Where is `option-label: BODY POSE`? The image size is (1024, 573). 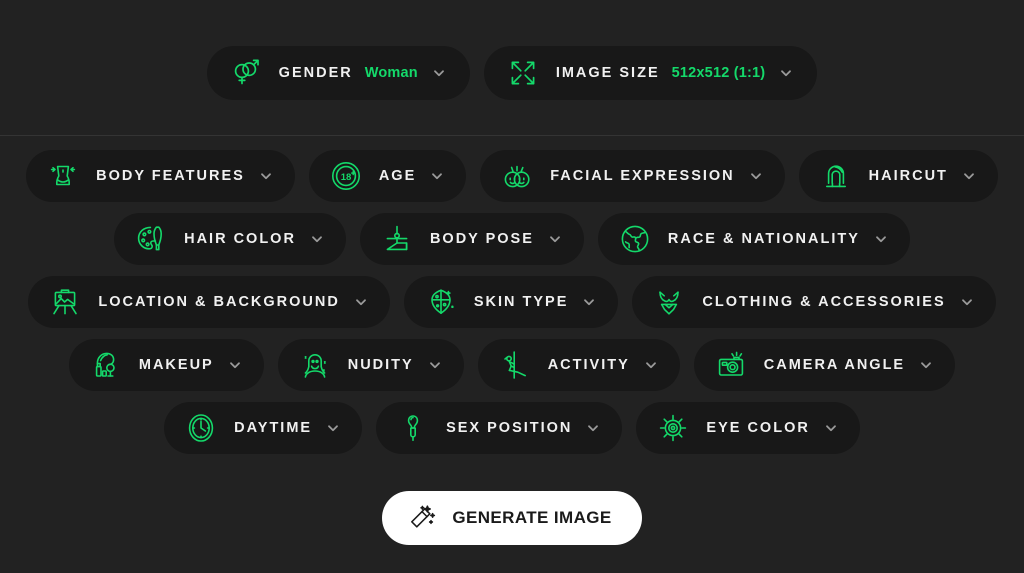
option-label: BODY POSE is located at coordinates (481, 239).